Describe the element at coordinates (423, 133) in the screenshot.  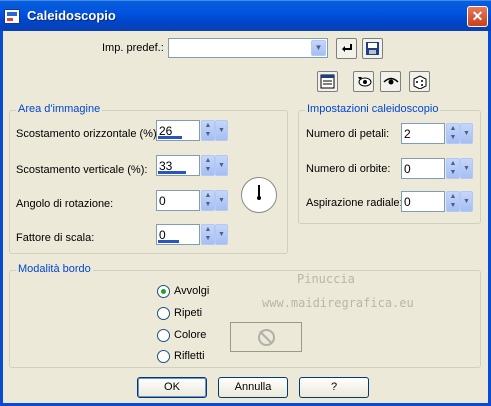
I see `petals-input: 2` at that location.